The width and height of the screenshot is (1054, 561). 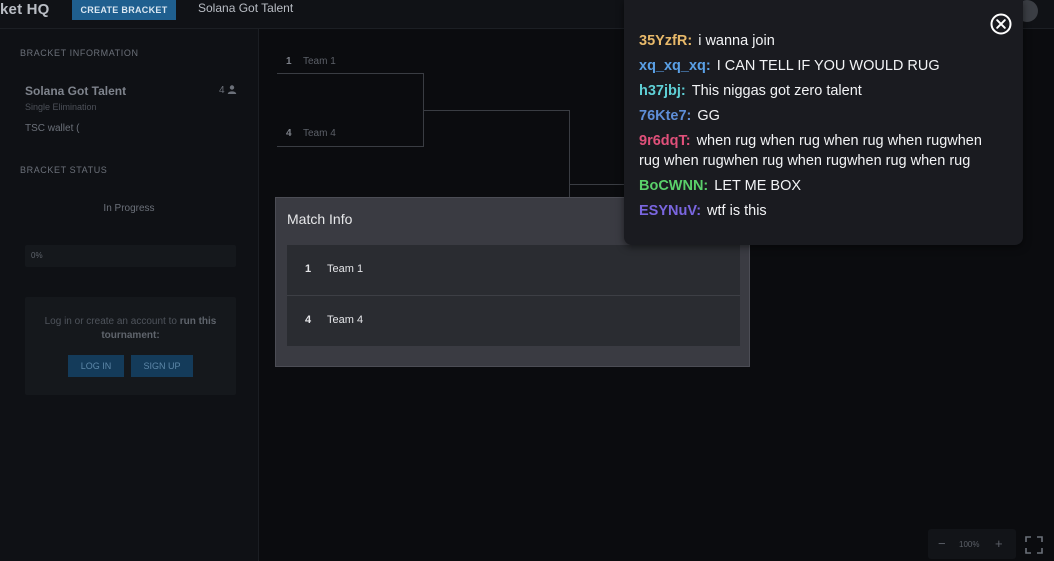 What do you see at coordinates (670, 211) in the screenshot?
I see `chat-username: ESYNuV:` at bounding box center [670, 211].